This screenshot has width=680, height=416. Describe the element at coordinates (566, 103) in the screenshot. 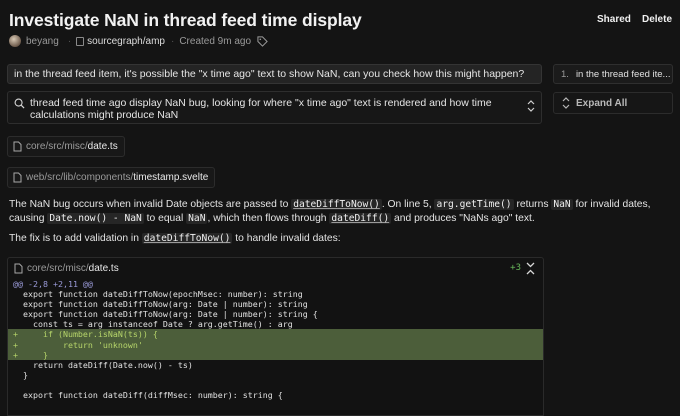

I see `expand-icon` at that location.